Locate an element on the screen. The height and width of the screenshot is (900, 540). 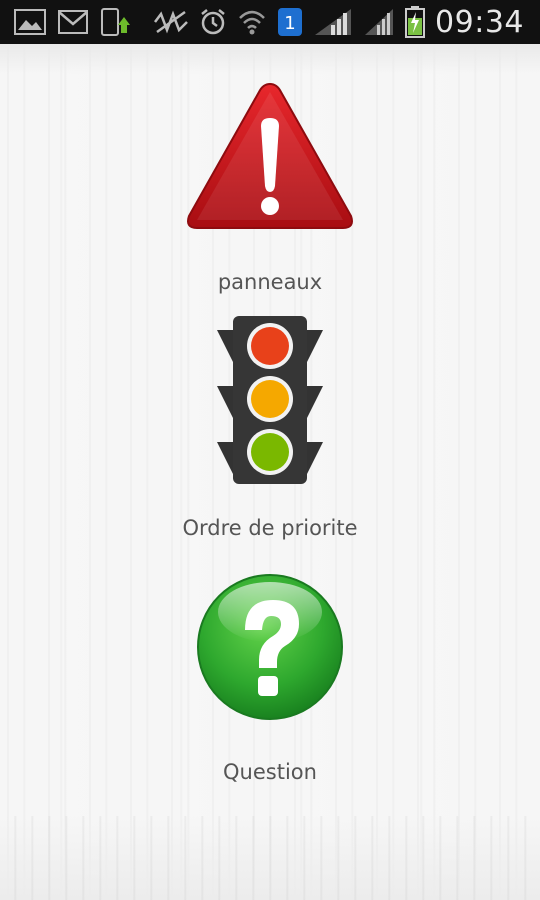
menu-label-panneaux: panneaux is located at coordinates (270, 282).